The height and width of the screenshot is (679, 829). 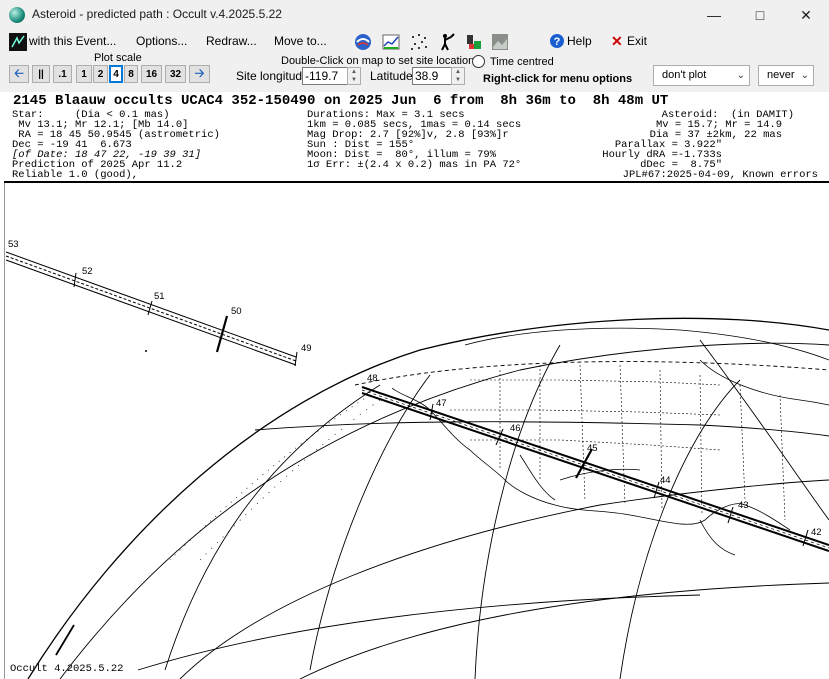 What do you see at coordinates (592, 448) in the screenshot?
I see `time-label: 45` at bounding box center [592, 448].